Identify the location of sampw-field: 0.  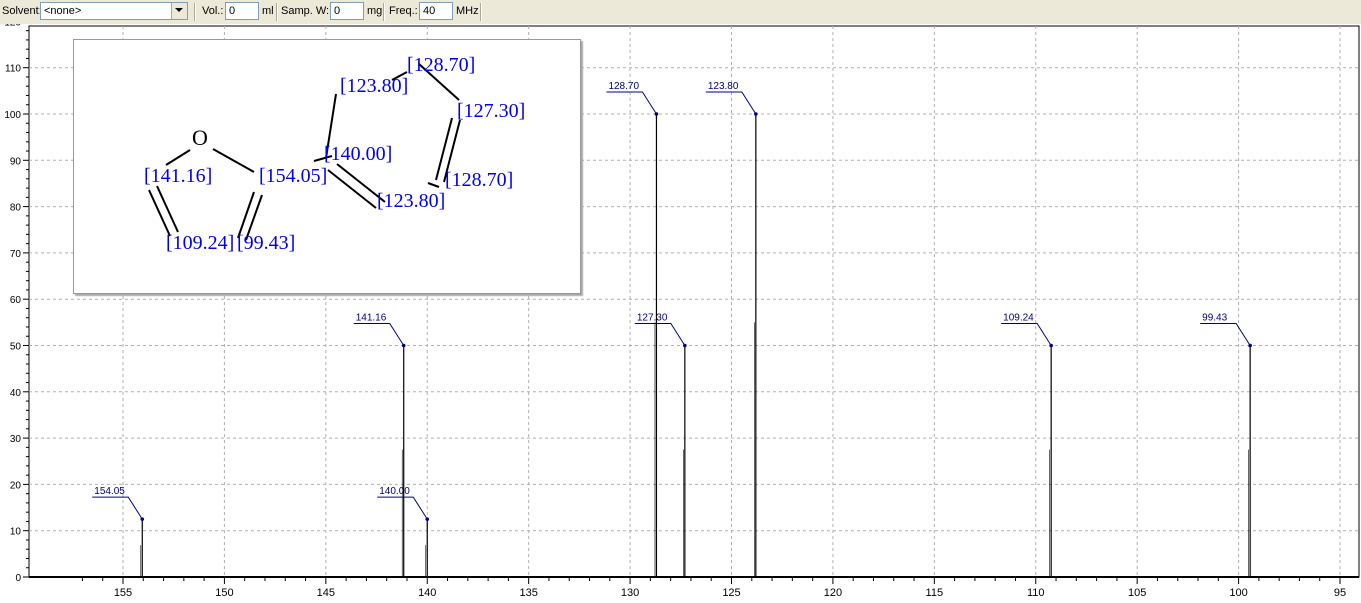
(347, 11).